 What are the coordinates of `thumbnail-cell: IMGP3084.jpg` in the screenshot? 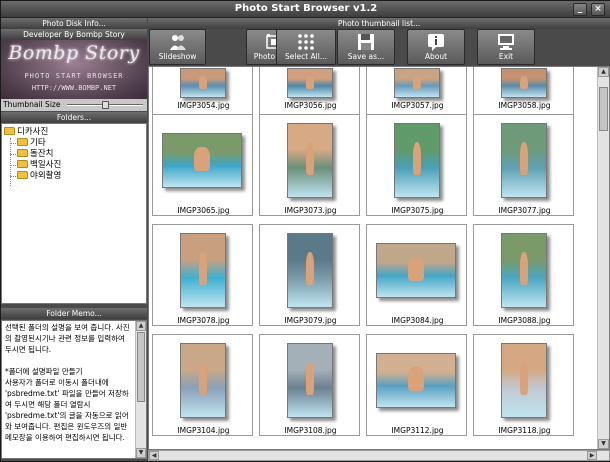 It's located at (416, 275).